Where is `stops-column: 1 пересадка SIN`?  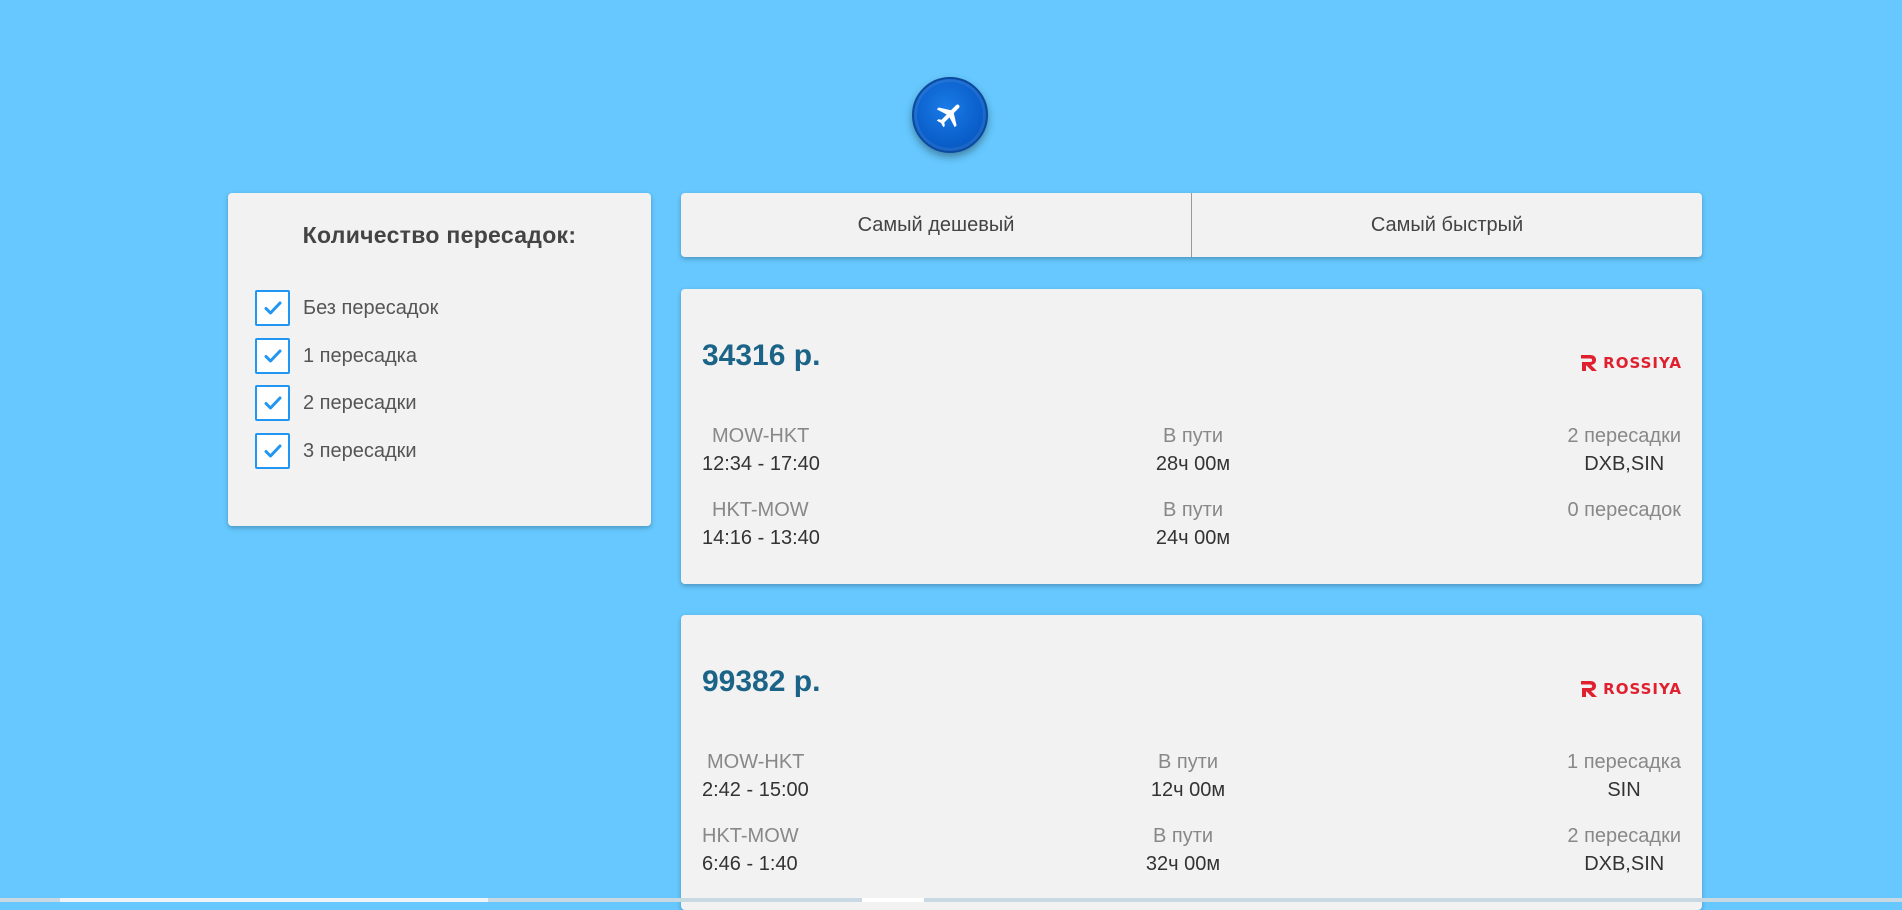 stops-column: 1 пересадка SIN is located at coordinates (1624, 776).